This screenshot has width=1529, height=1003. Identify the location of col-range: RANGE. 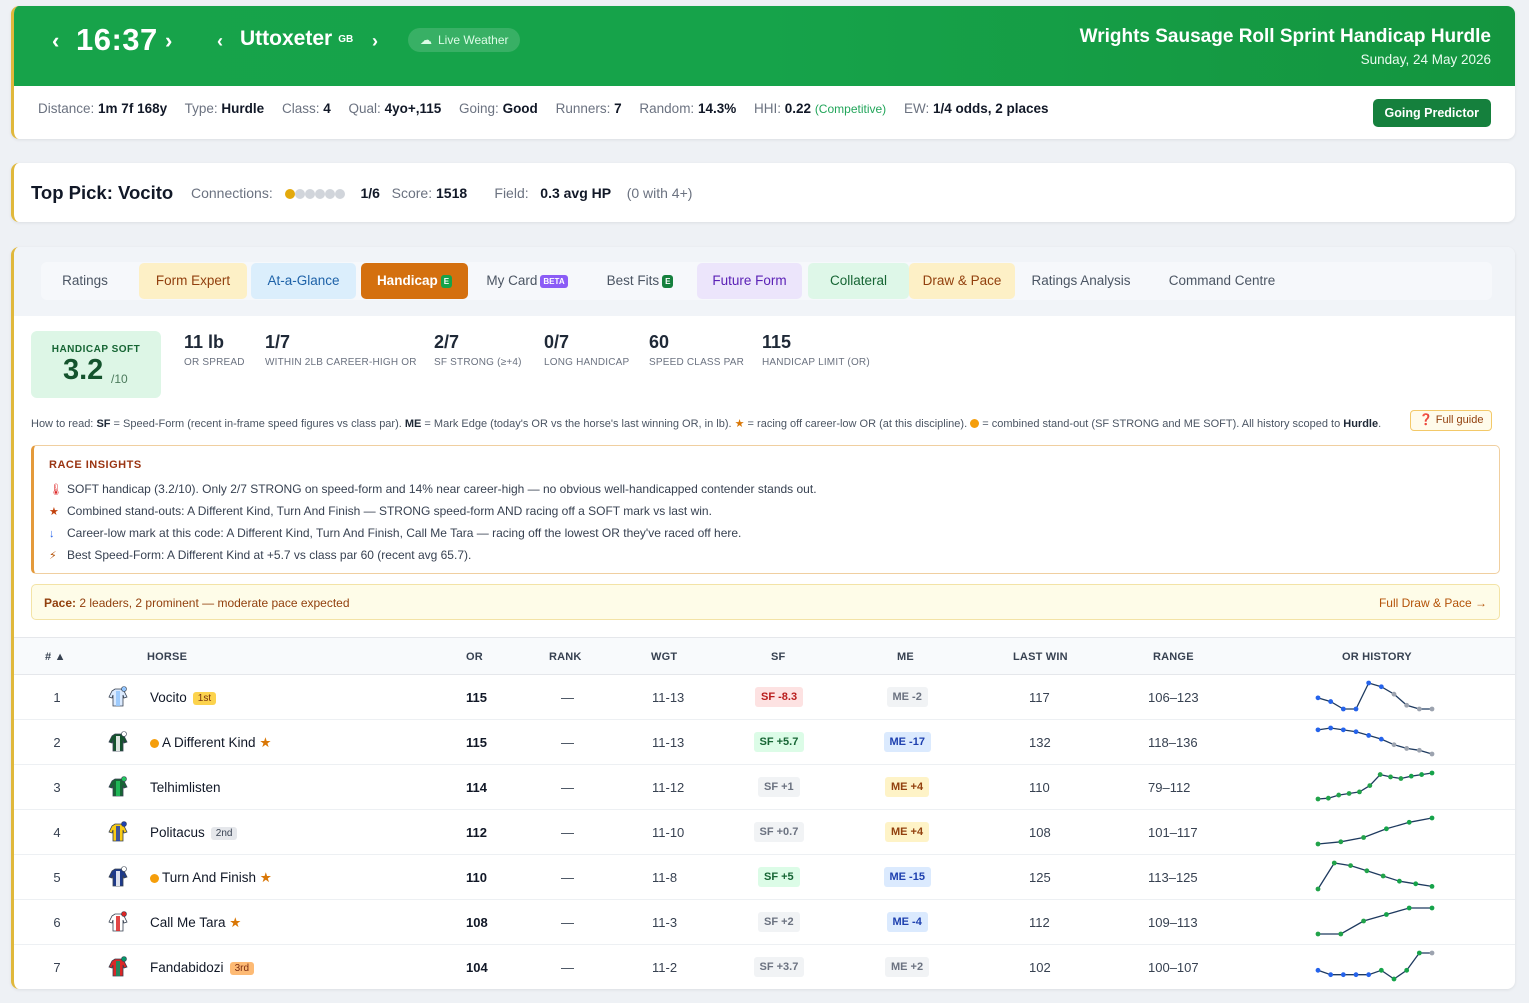
(1173, 657).